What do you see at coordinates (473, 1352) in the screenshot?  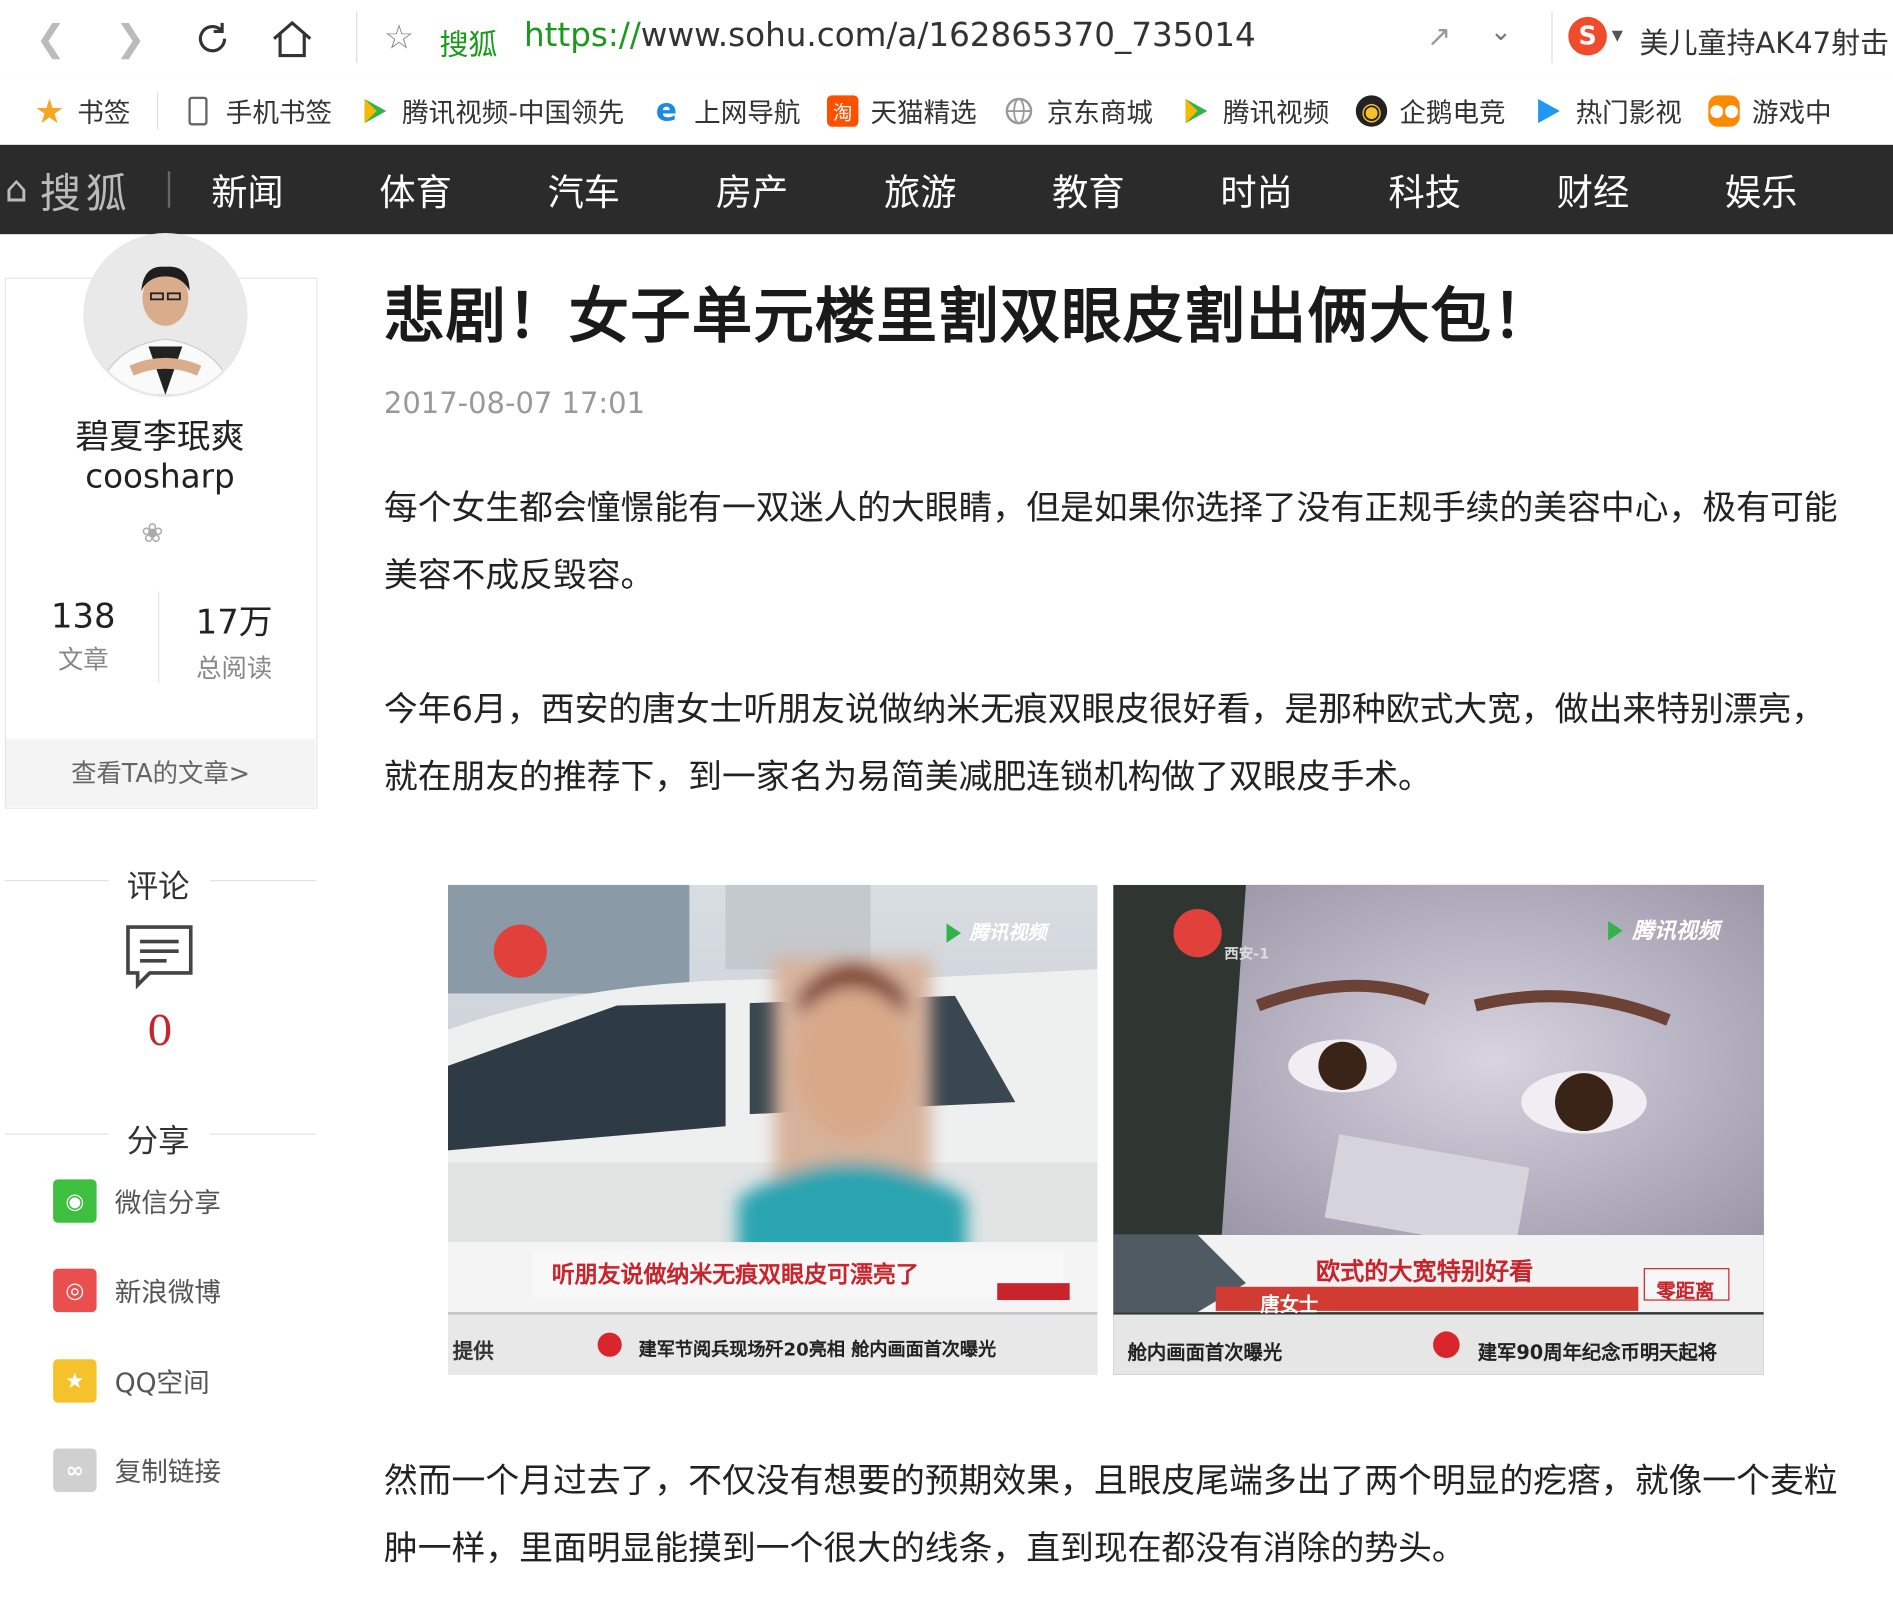 I see `ticker-left-text: 提供` at bounding box center [473, 1352].